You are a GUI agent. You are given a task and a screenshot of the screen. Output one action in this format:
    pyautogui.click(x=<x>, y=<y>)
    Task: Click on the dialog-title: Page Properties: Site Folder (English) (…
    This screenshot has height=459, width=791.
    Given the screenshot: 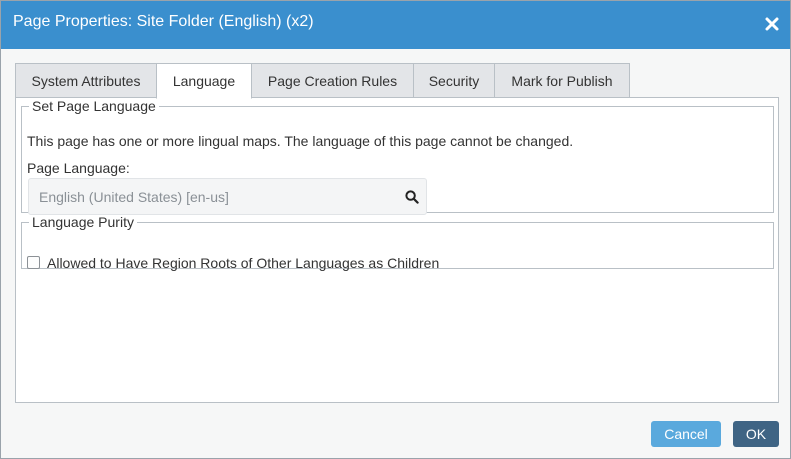 What is the action you would take?
    pyautogui.click(x=163, y=21)
    